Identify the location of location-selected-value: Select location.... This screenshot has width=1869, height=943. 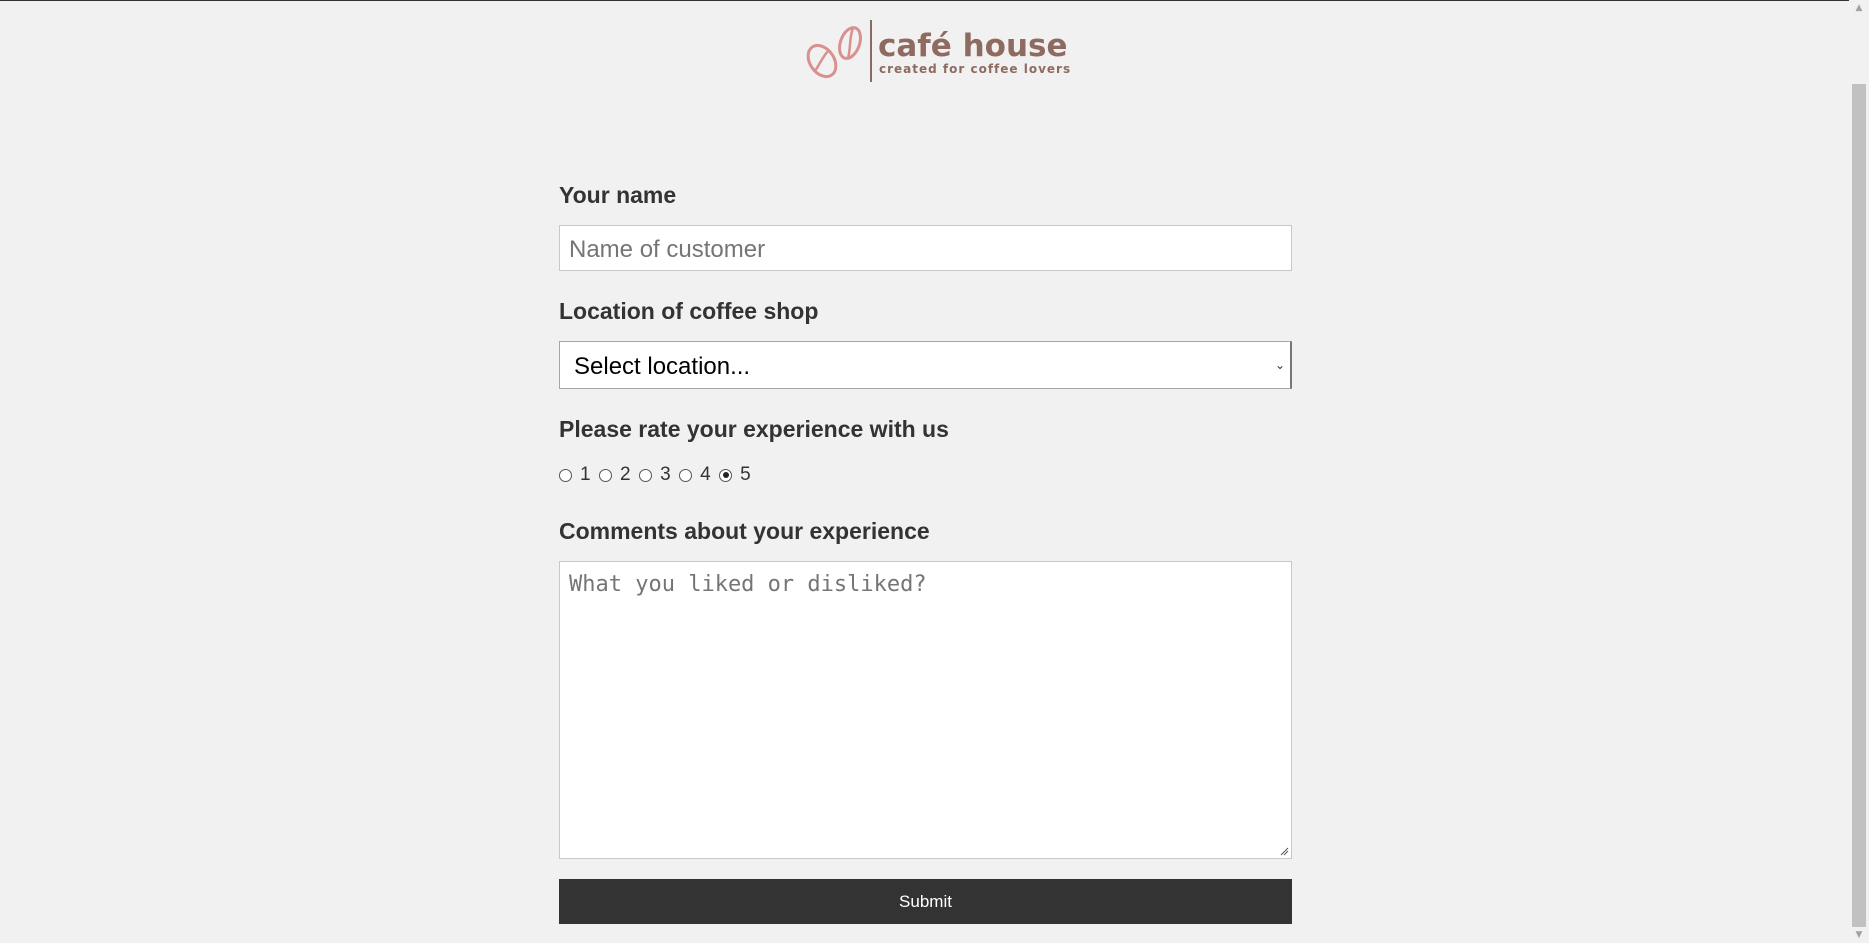
(662, 366).